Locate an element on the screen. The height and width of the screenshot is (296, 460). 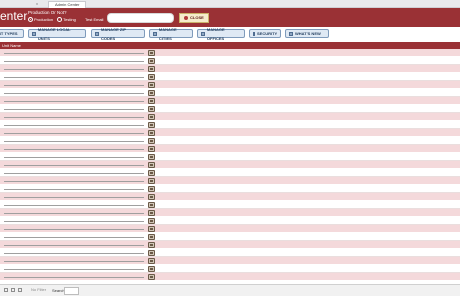
security-button: SECURITY is located at coordinates (265, 33).